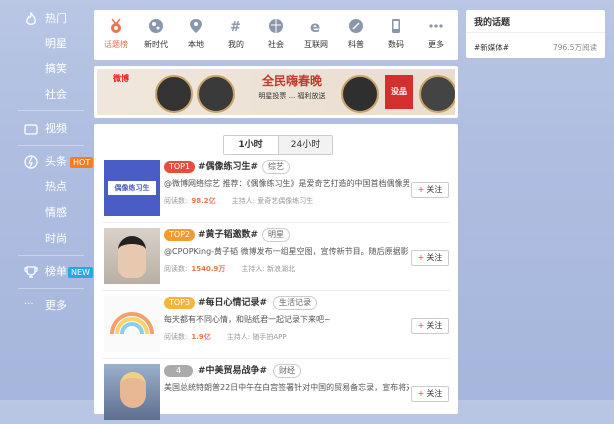 The width and height of the screenshot is (614, 424). What do you see at coordinates (276, 235) in the screenshot?
I see `topic-tag: 明星` at bounding box center [276, 235].